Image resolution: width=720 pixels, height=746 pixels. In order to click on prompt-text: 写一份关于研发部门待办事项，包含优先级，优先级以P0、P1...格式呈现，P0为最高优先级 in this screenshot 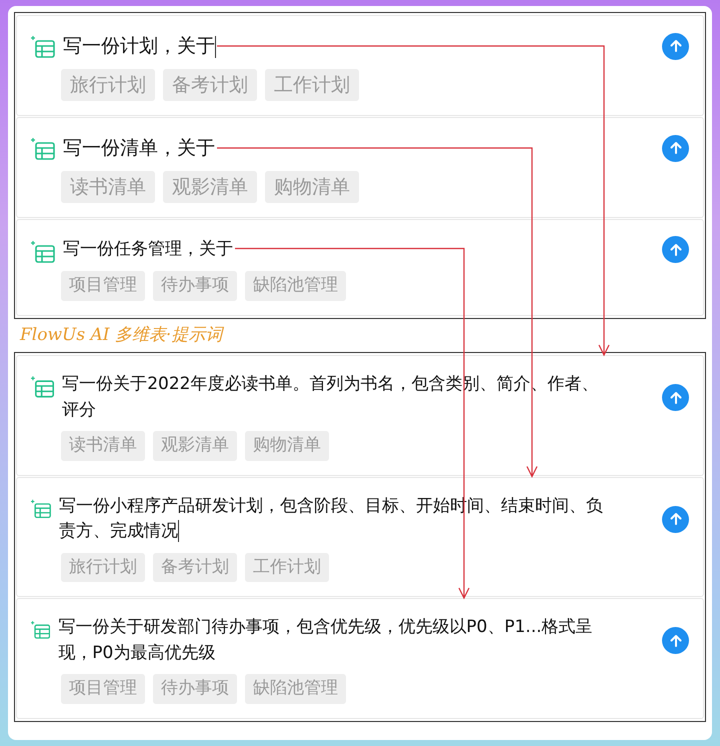, I will do `click(326, 640)`.